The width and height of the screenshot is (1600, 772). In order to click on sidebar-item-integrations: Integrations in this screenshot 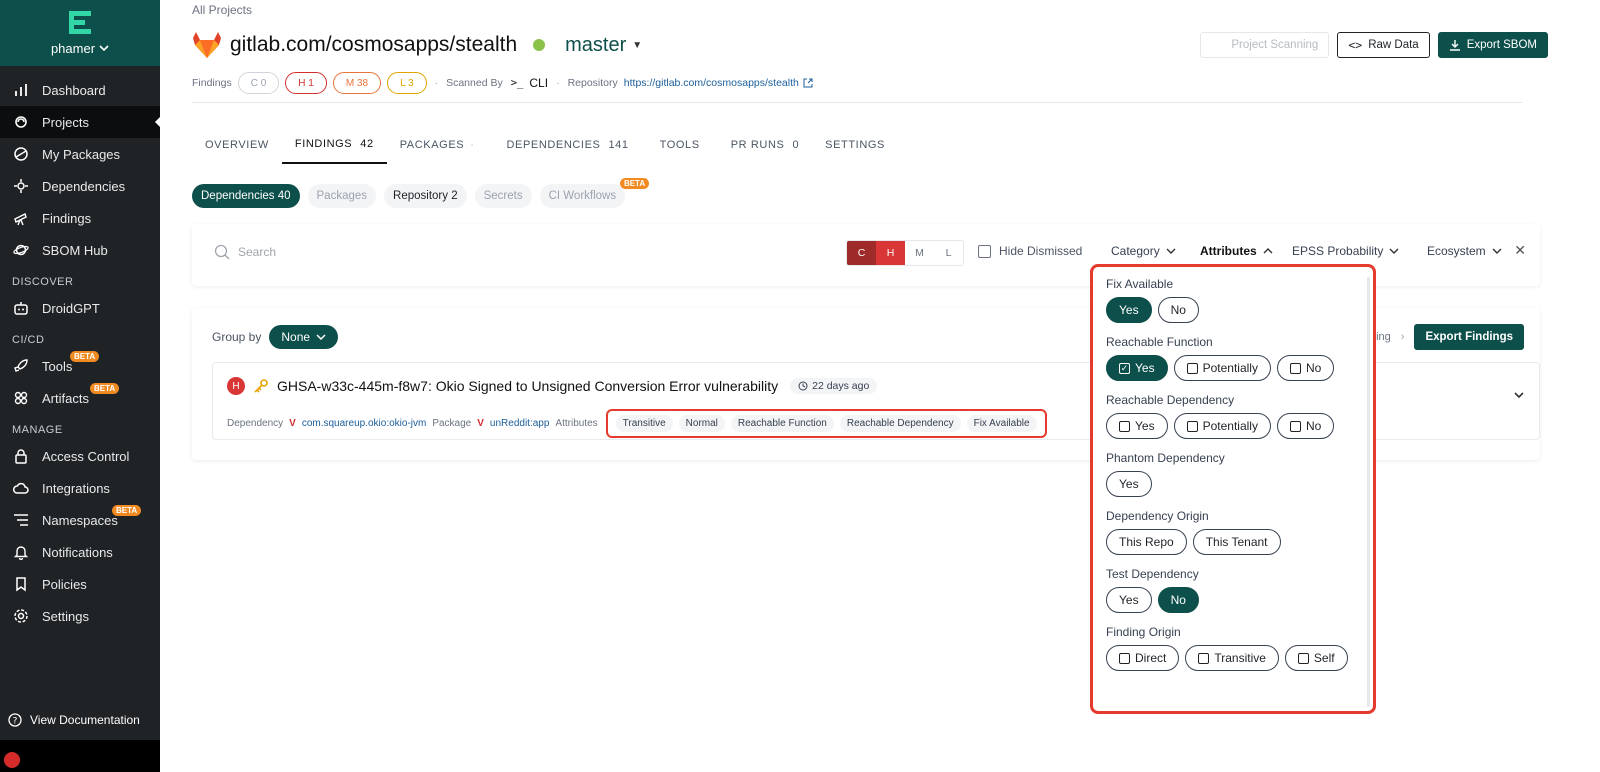, I will do `click(80, 488)`.